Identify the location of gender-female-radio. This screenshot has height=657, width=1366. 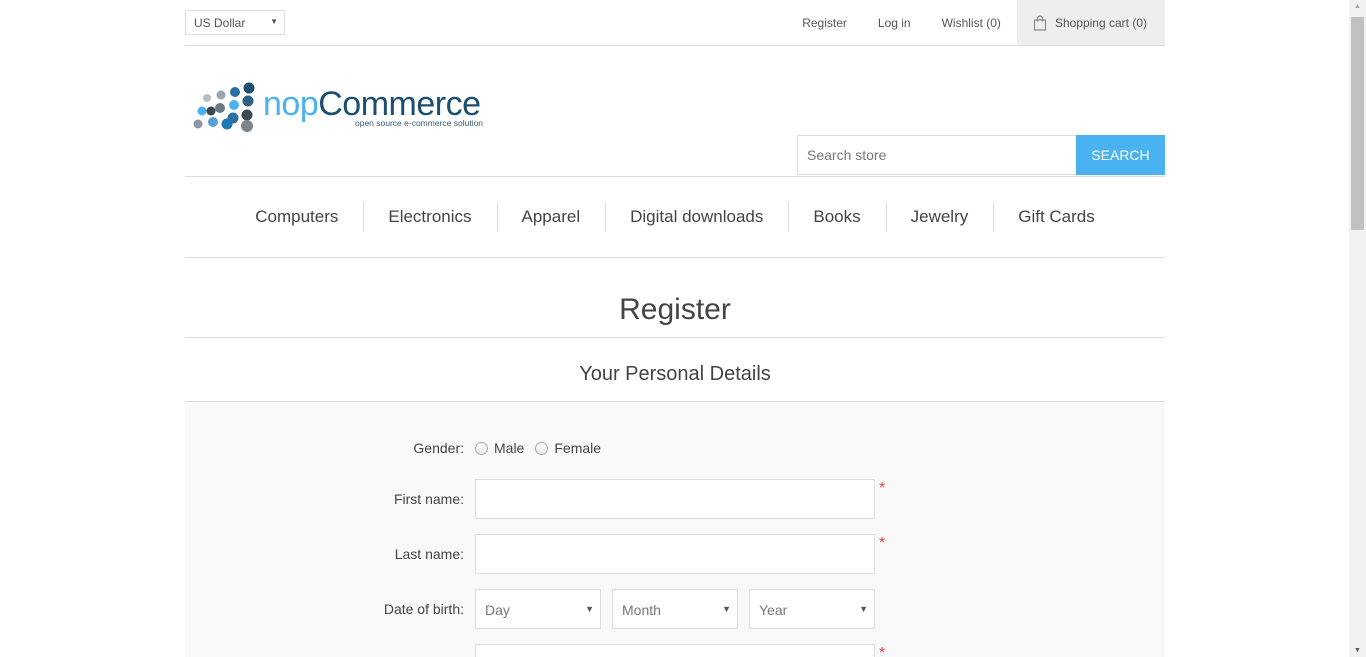
(542, 448).